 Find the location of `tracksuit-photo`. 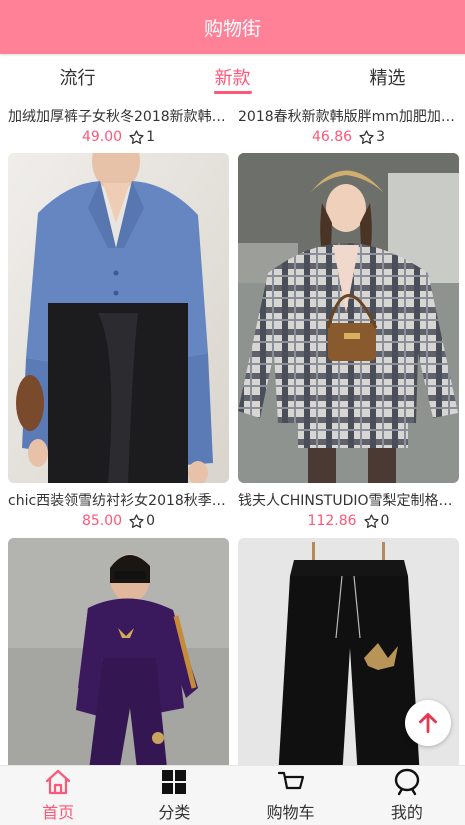

tracksuit-photo is located at coordinates (118, 651).